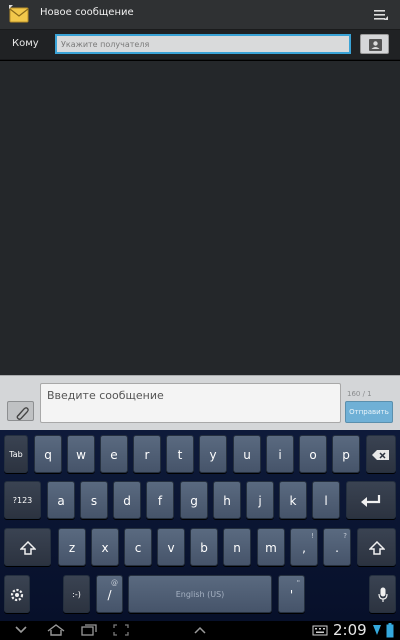 This screenshot has height=640, width=400. I want to click on key-tab: Tab, so click(16, 454).